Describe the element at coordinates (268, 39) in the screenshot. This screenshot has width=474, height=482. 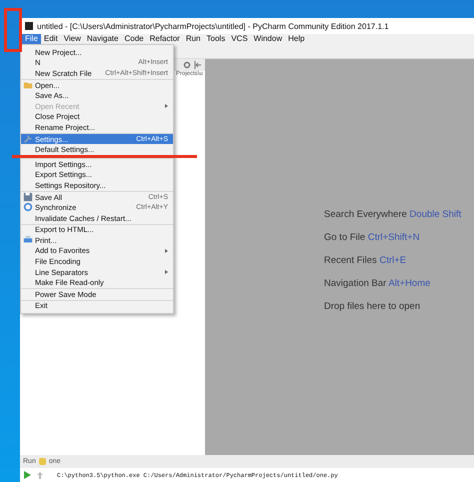
I see `menu-item: Window` at that location.